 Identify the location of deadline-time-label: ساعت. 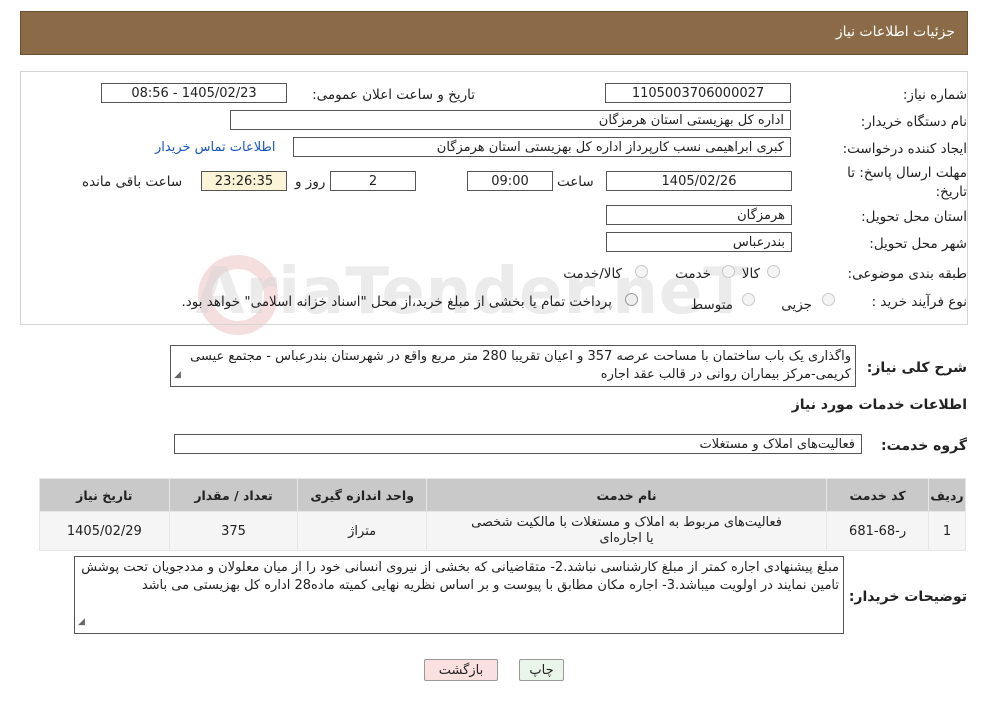
(575, 182).